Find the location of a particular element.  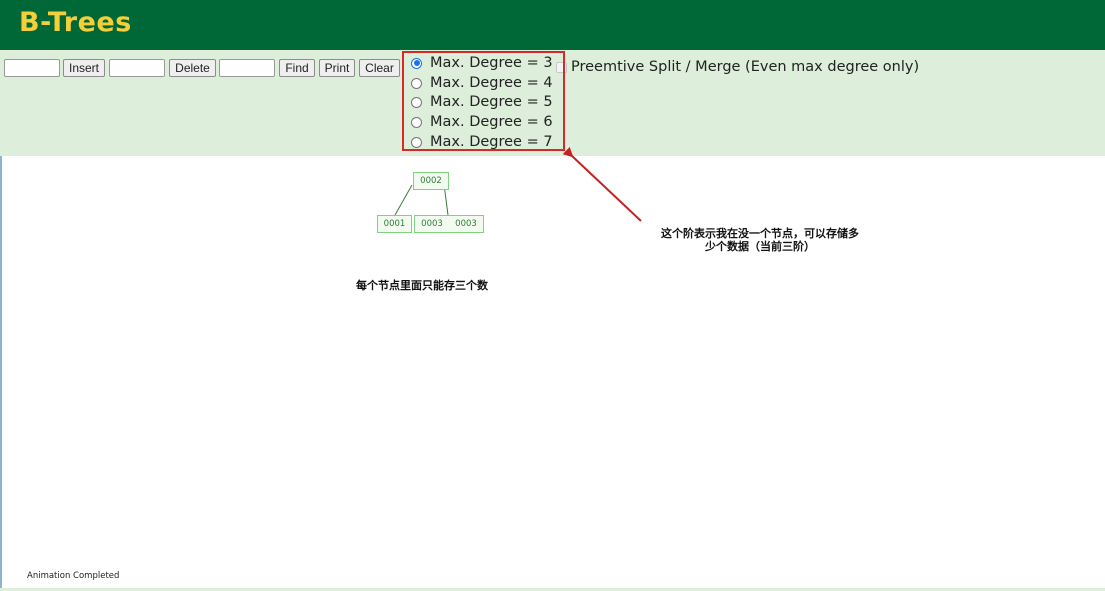

tree-node-child-1: 0001 is located at coordinates (394, 224).